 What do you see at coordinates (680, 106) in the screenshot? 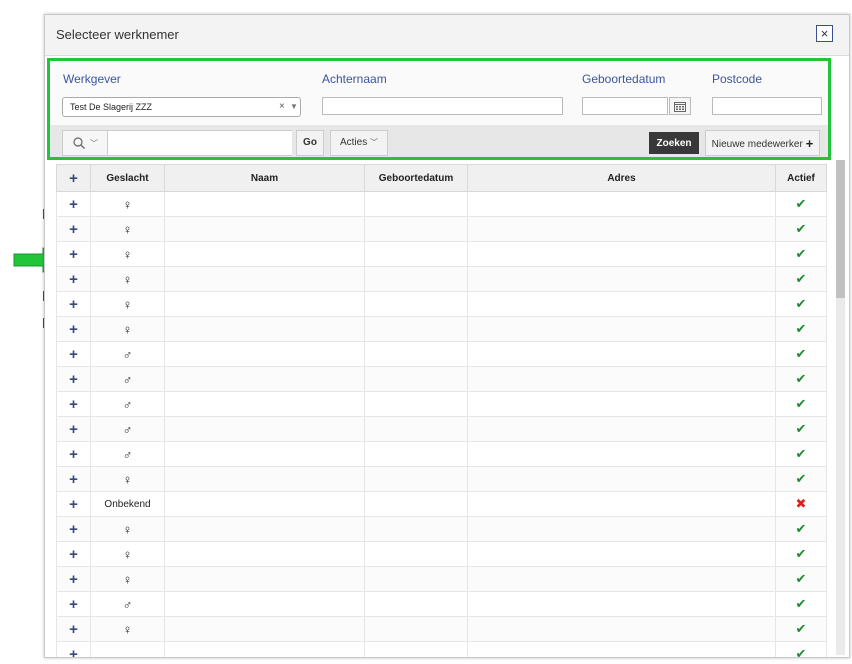
I see `calendar-button` at bounding box center [680, 106].